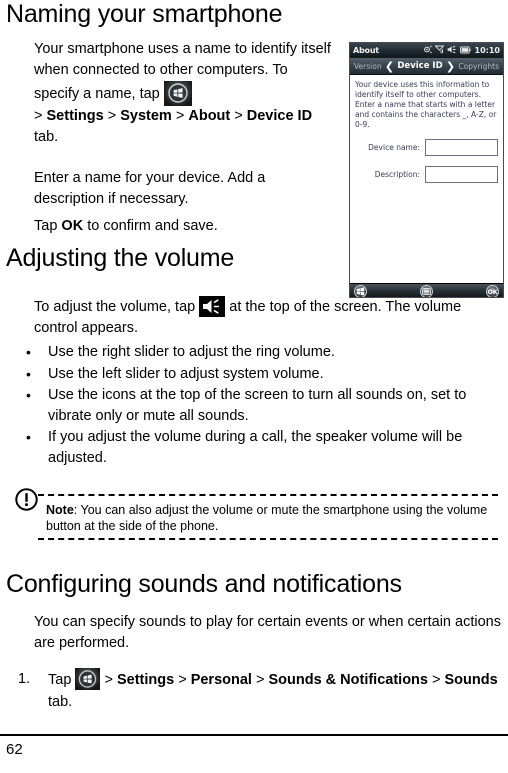 The image size is (508, 773). I want to click on screenshot-titlebar: About 10:10, so click(426, 50).